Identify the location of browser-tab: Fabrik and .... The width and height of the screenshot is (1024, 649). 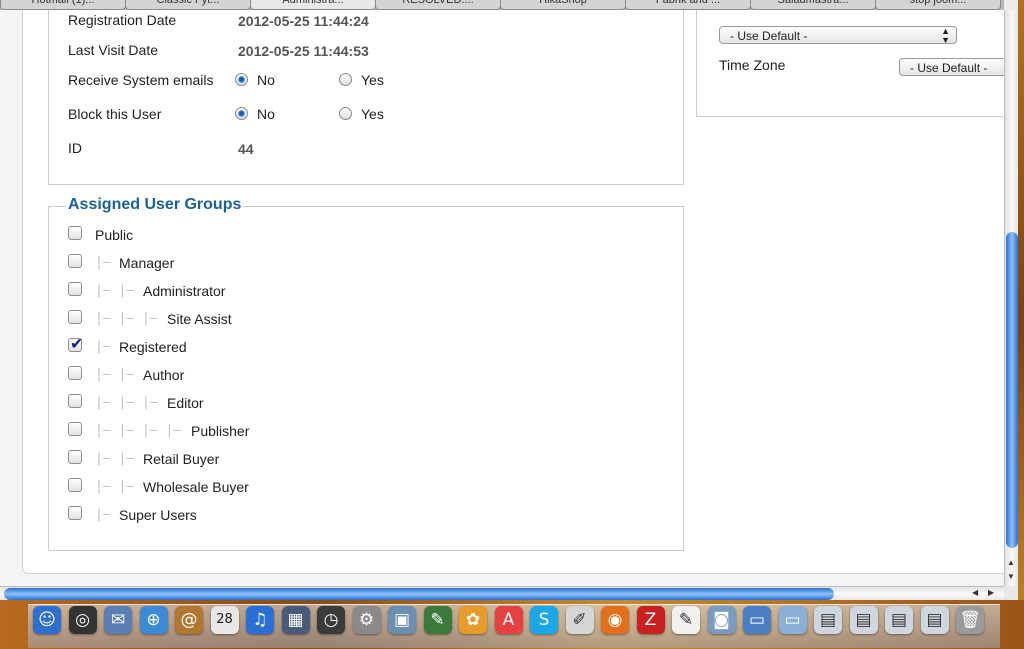
(688, 5).